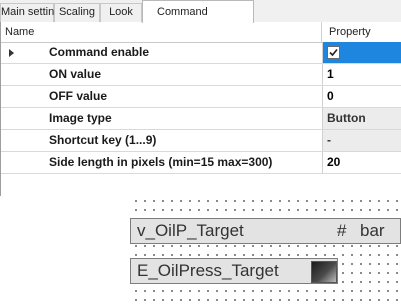 This screenshot has width=401, height=306. What do you see at coordinates (361, 140) in the screenshot?
I see `shortcut-key-field: -` at bounding box center [361, 140].